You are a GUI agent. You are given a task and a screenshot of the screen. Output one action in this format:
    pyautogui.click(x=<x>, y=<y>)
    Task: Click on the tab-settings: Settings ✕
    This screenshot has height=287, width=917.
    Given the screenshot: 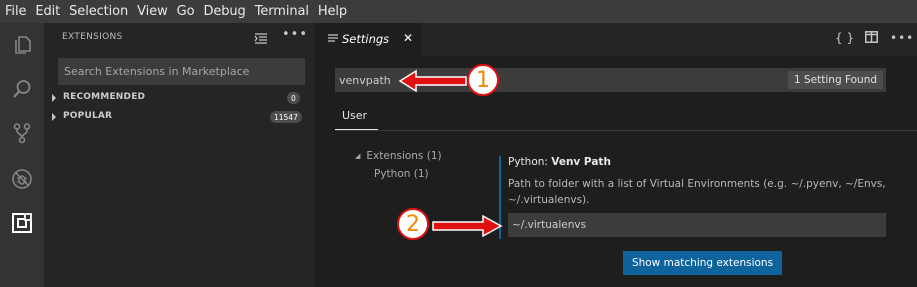 What is the action you would take?
    pyautogui.click(x=368, y=39)
    